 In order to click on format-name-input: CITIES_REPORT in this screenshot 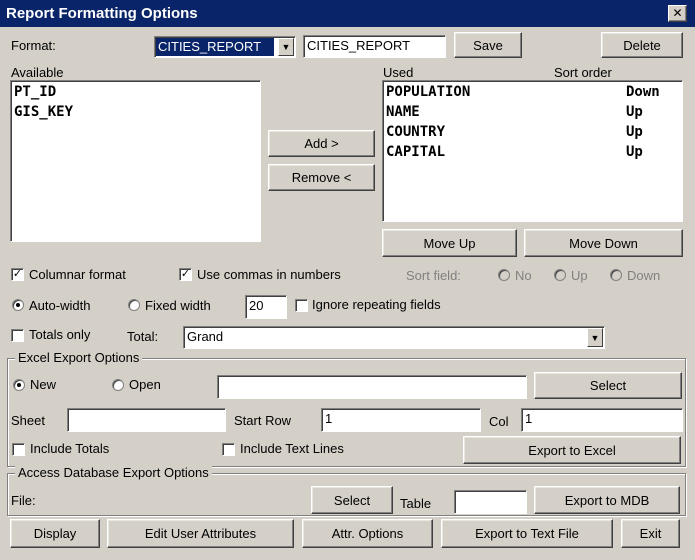, I will do `click(374, 46)`.